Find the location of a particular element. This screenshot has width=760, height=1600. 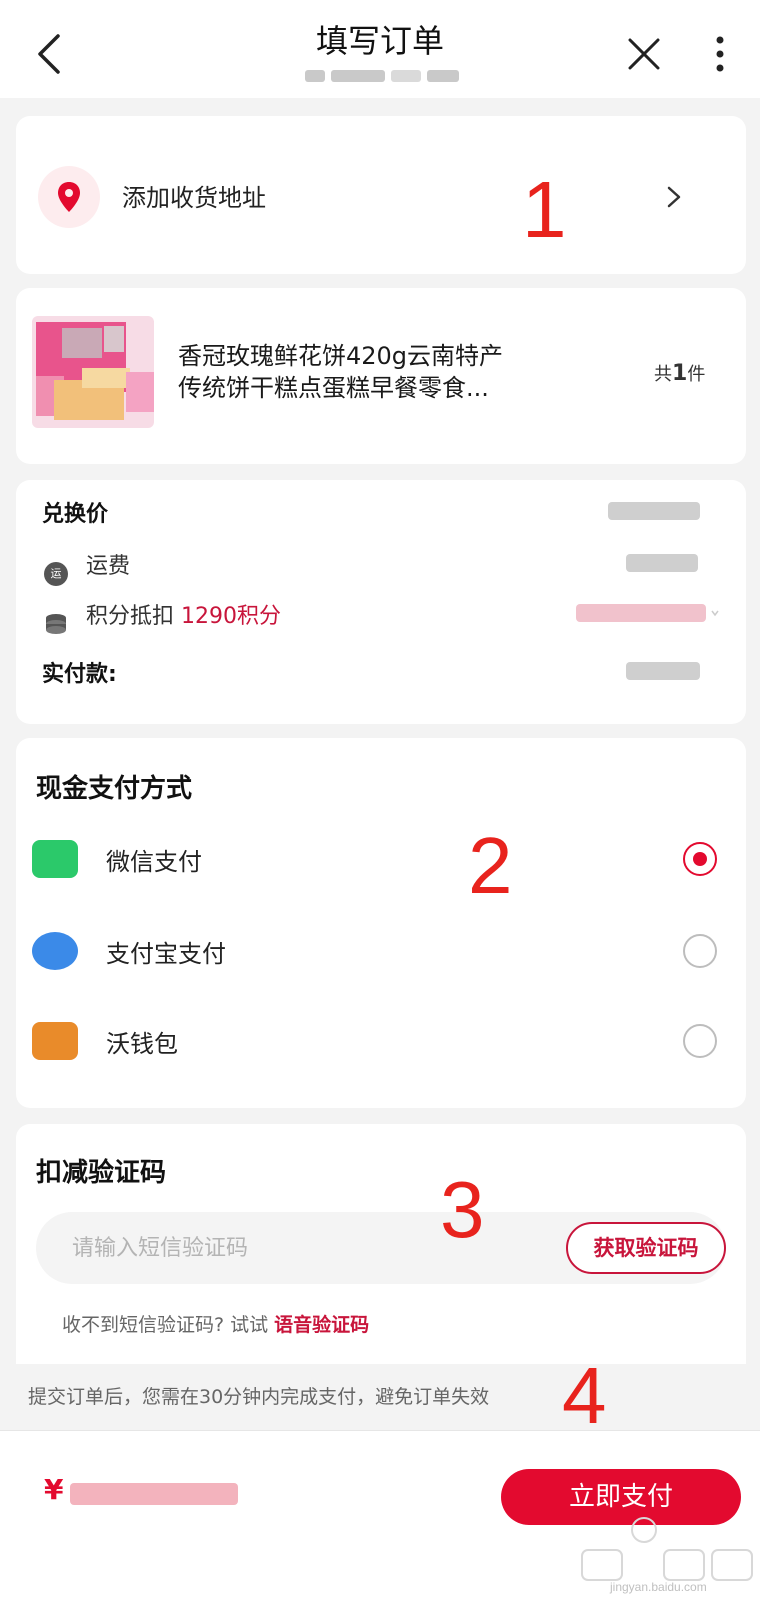

actual-payment-value-blurred is located at coordinates (663, 671).